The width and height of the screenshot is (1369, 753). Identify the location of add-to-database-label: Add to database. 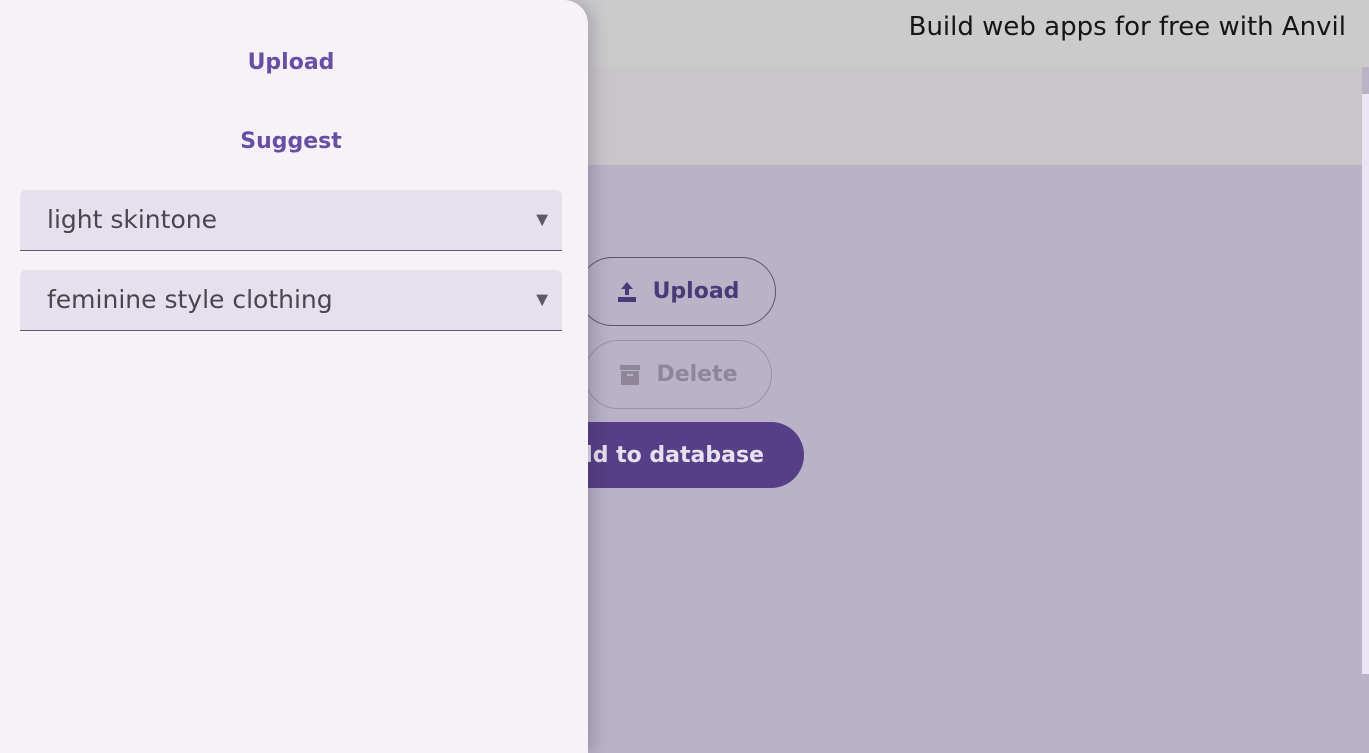
(661, 455).